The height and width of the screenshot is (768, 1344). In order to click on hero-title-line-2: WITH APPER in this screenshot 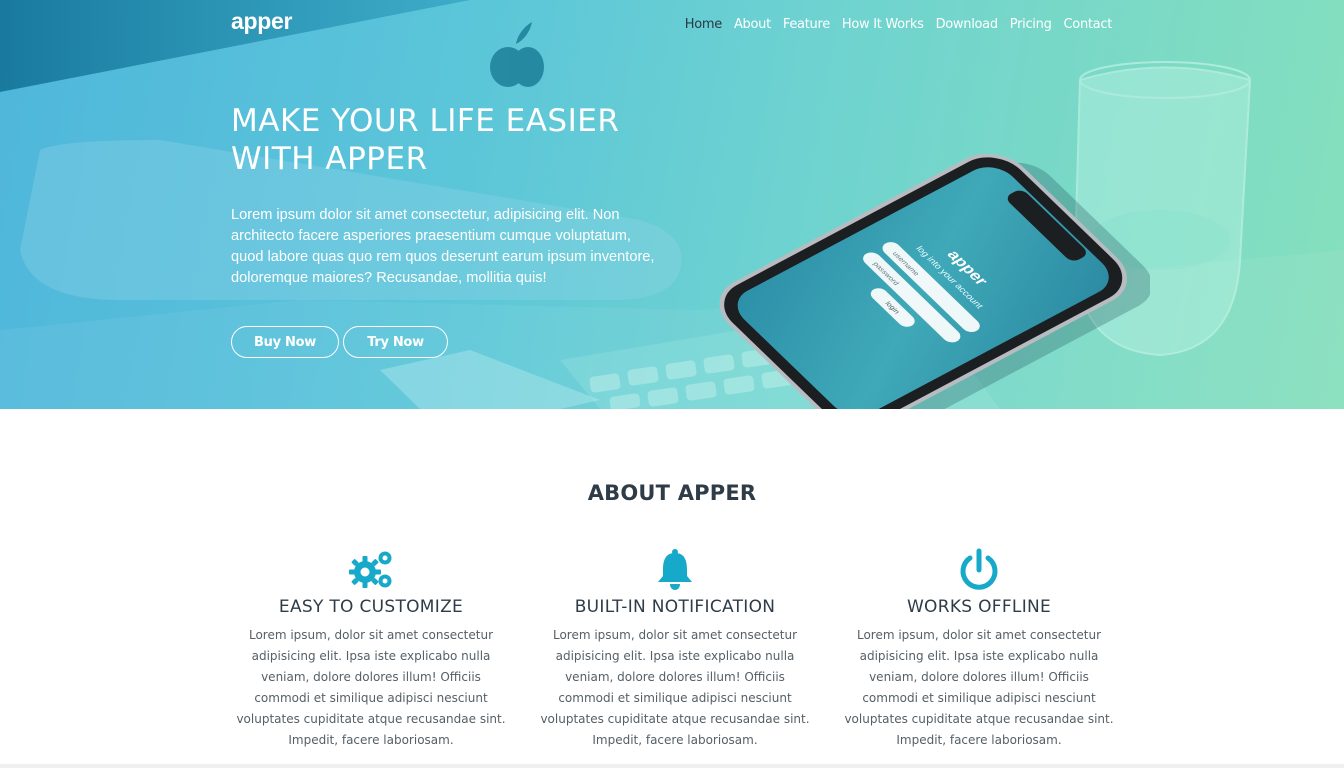, I will do `click(329, 159)`.